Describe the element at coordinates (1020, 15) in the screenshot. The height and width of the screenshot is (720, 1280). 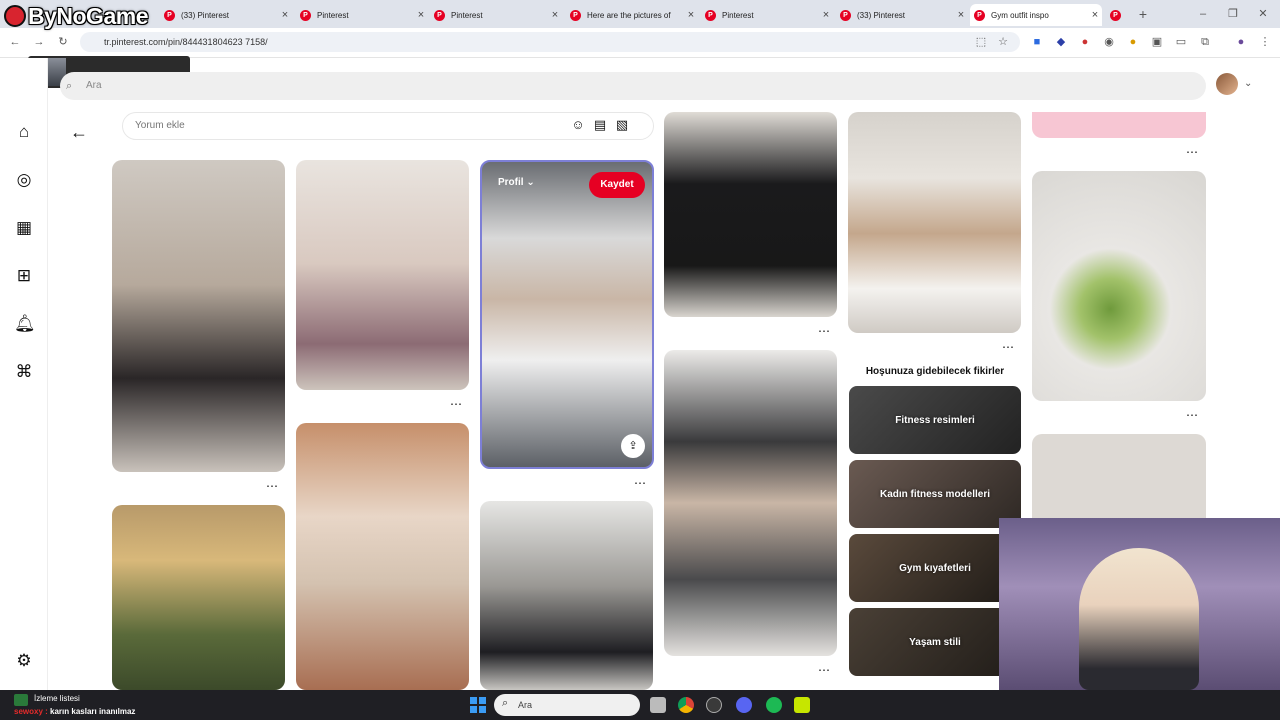
I see `tab-label: Gym outfit inspo` at that location.